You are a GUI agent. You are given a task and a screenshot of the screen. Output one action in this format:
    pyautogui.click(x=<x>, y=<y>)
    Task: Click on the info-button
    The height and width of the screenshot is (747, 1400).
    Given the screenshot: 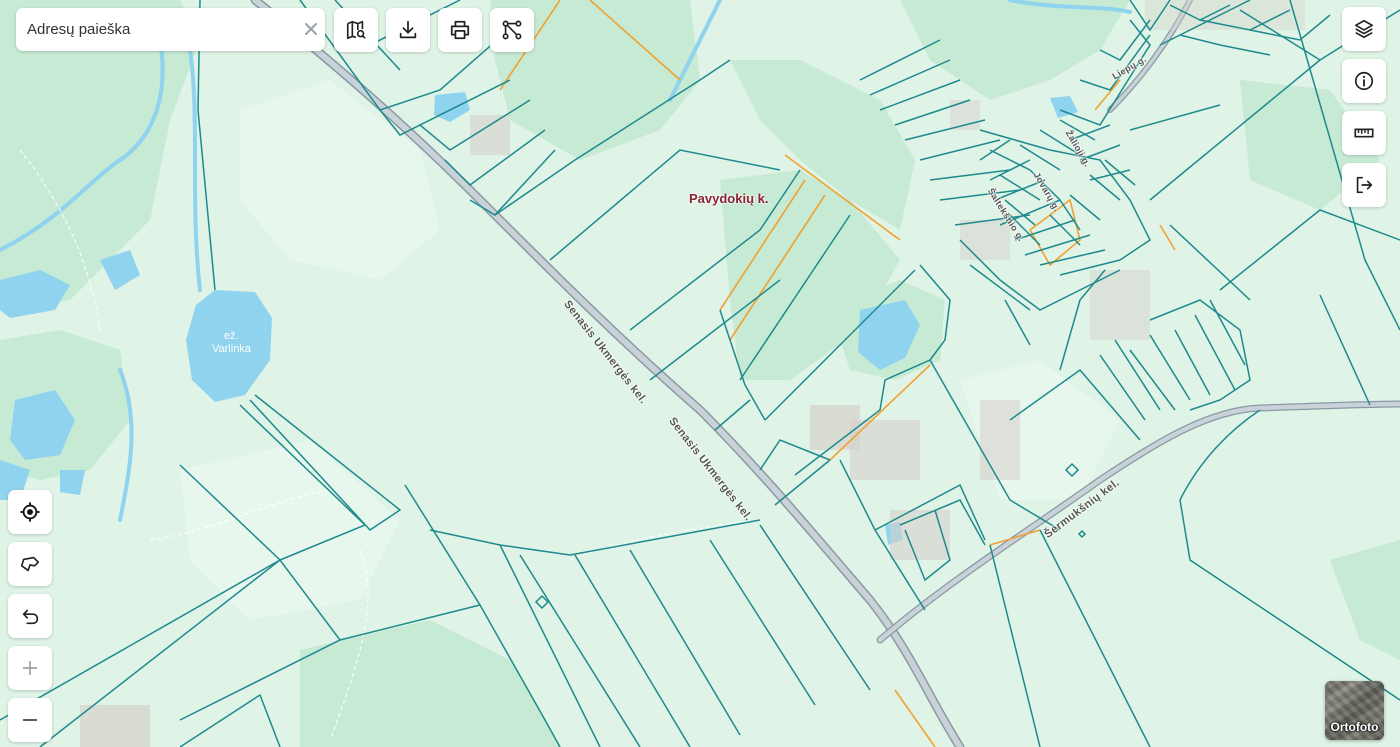 What is the action you would take?
    pyautogui.click(x=1364, y=81)
    